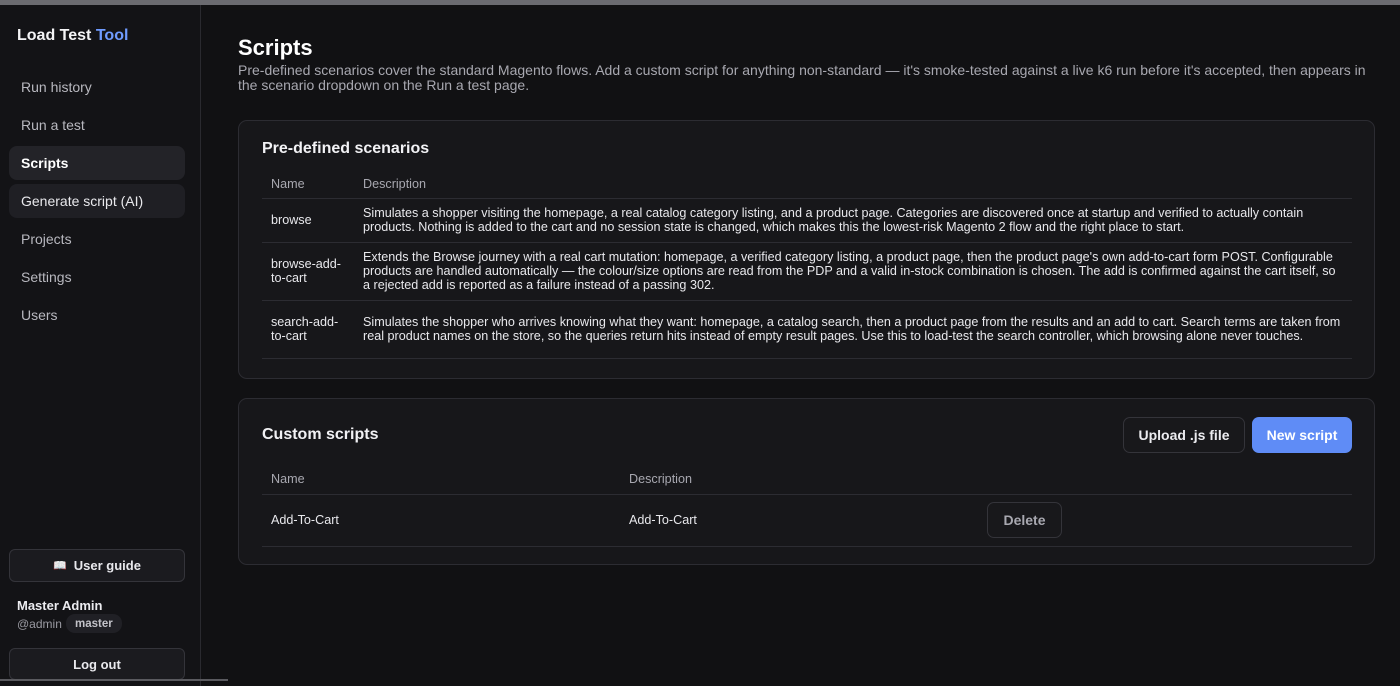  What do you see at coordinates (346, 148) in the screenshot?
I see `predefined-scenarios-title: Pre-defined scenarios` at bounding box center [346, 148].